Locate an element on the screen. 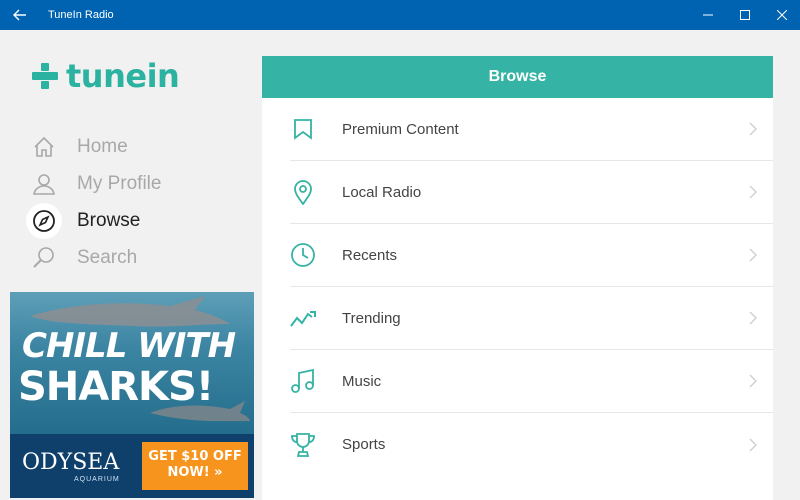  home-icon is located at coordinates (44, 147).